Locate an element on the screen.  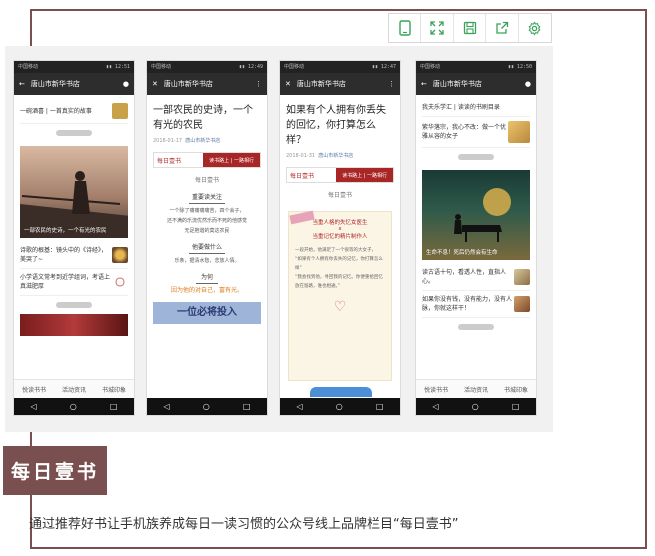
article-title: 一部农民的史诗，一个有光的农民 is located at coordinates (203, 118).